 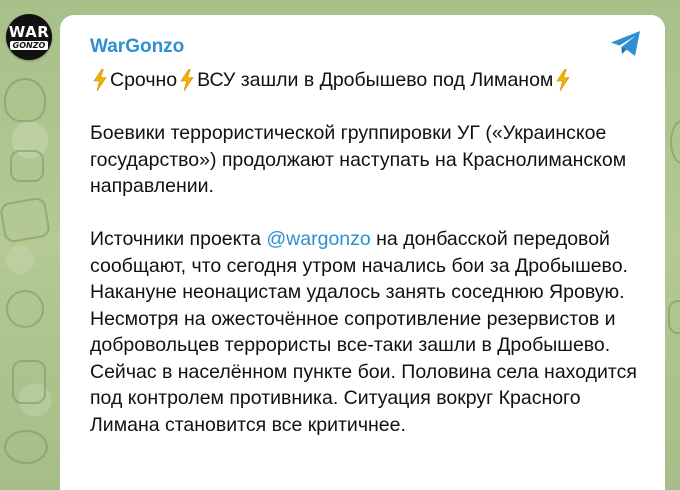 What do you see at coordinates (29, 45) in the screenshot?
I see `avatar-logo-subtext: GONZO` at bounding box center [29, 45].